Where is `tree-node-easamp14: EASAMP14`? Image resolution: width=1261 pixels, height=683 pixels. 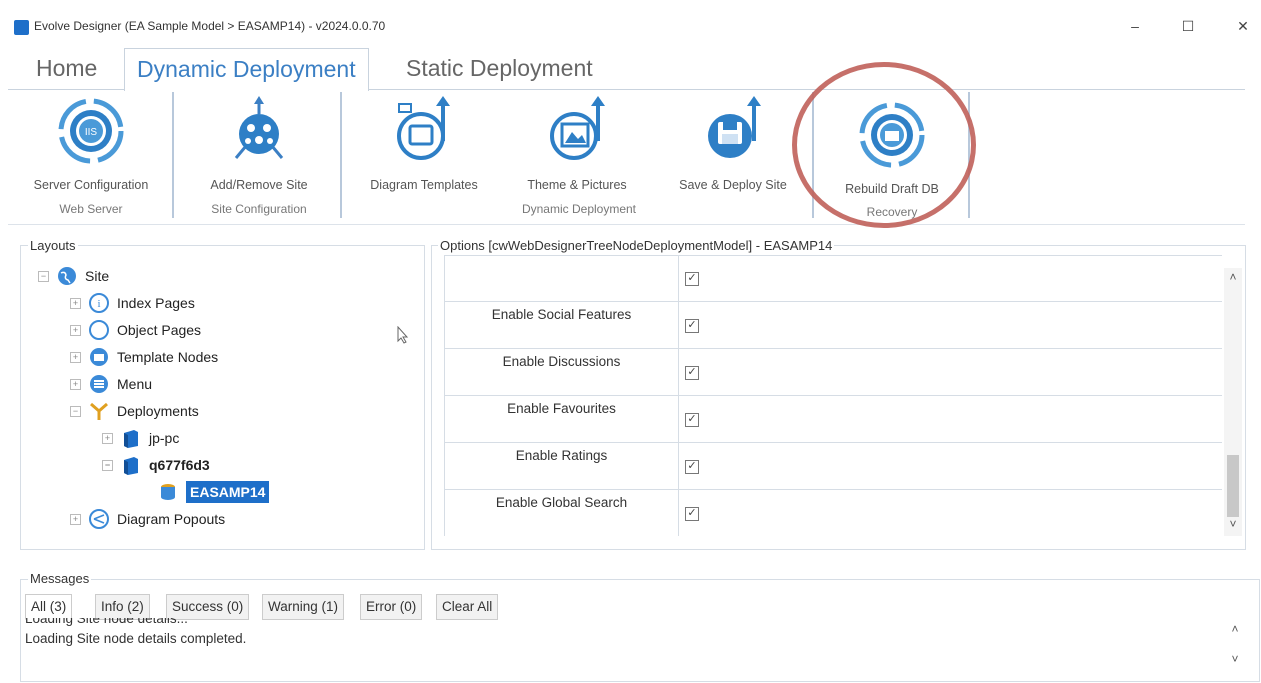 tree-node-easamp14: EASAMP14 is located at coordinates (287, 492).